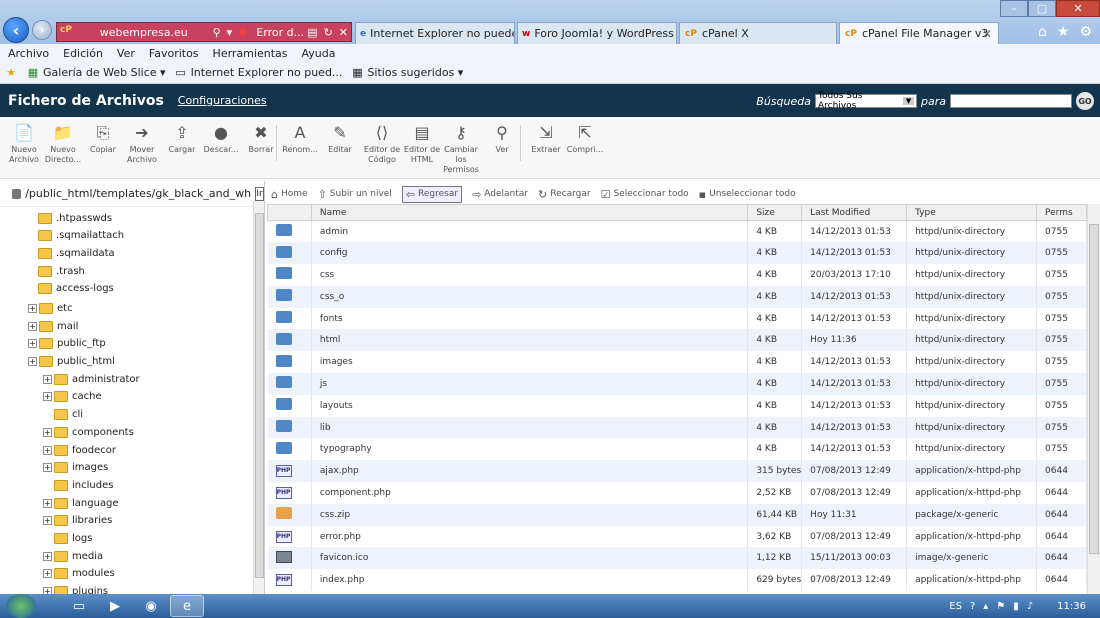 Image resolution: width=1100 pixels, height=618 pixels. I want to click on nav-unselect-all: ▪ Unseleccionar todo, so click(747, 194).